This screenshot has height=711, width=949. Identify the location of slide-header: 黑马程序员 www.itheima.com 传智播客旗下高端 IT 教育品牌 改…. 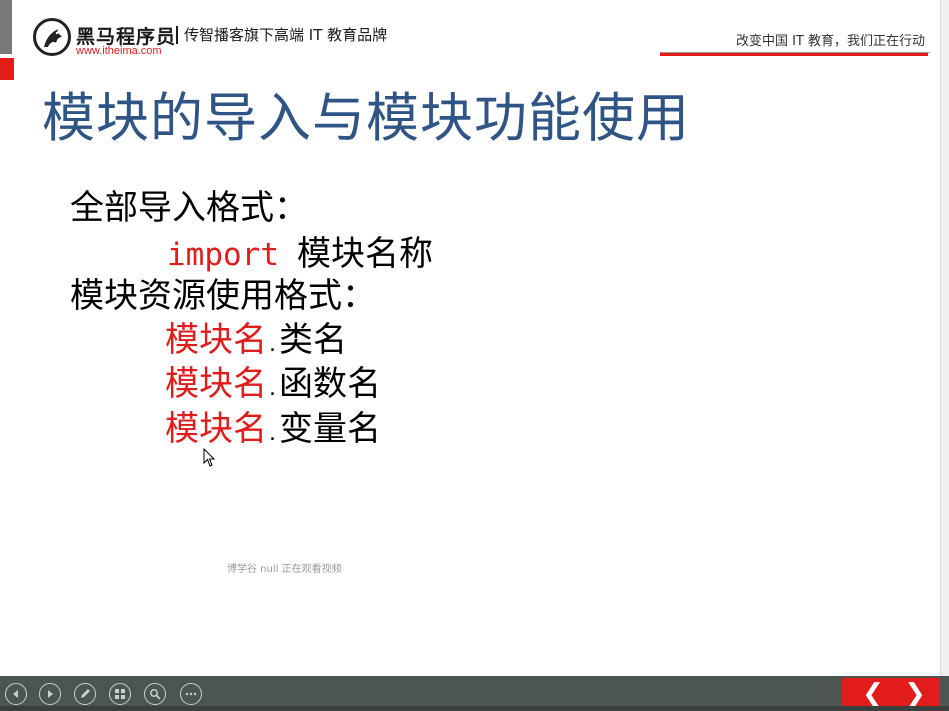
(474, 30).